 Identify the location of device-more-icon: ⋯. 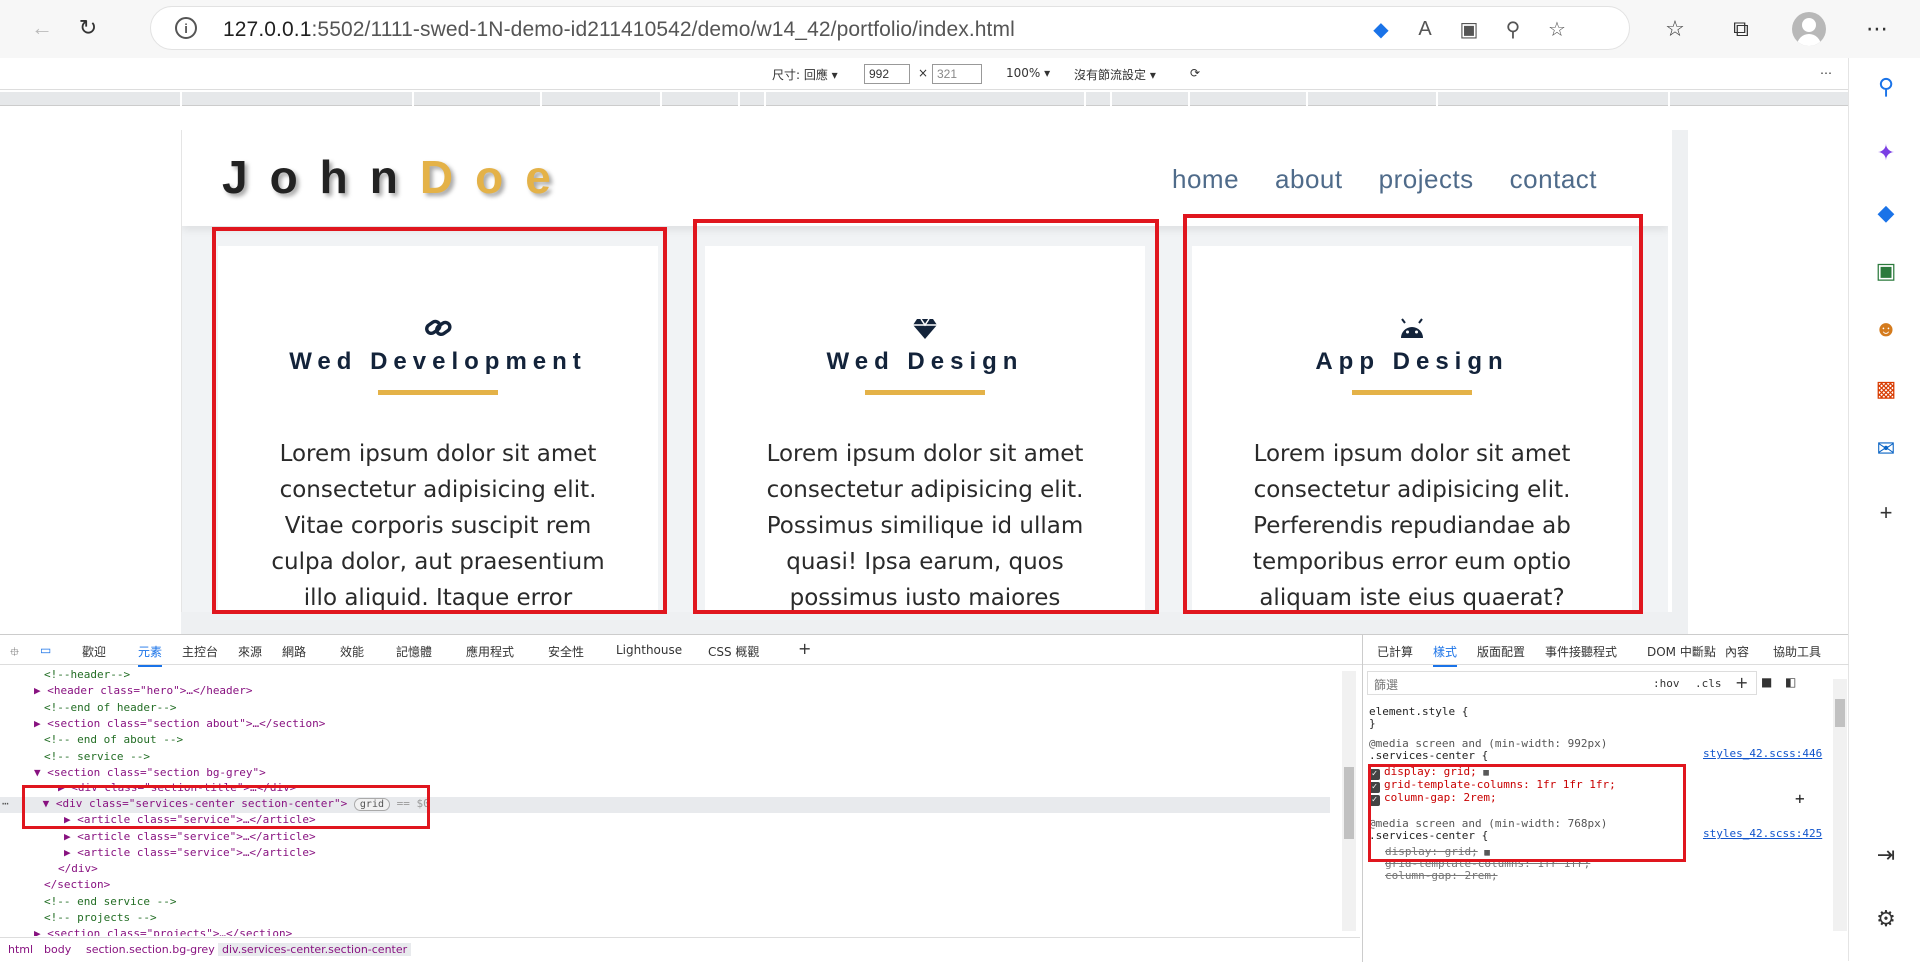
(1826, 73).